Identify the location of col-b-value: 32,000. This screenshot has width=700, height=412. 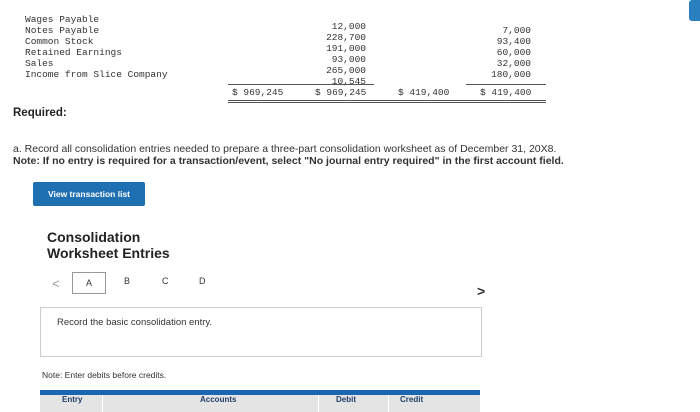
(513, 63).